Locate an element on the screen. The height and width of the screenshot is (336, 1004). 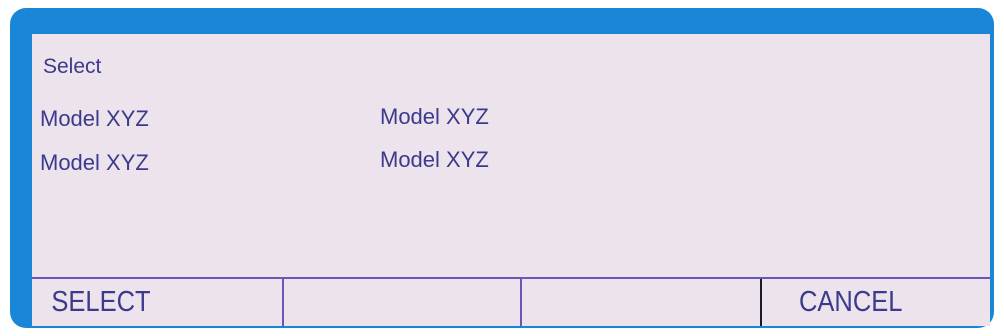
softkey-bar: SELECT CANCEL is located at coordinates (511, 301).